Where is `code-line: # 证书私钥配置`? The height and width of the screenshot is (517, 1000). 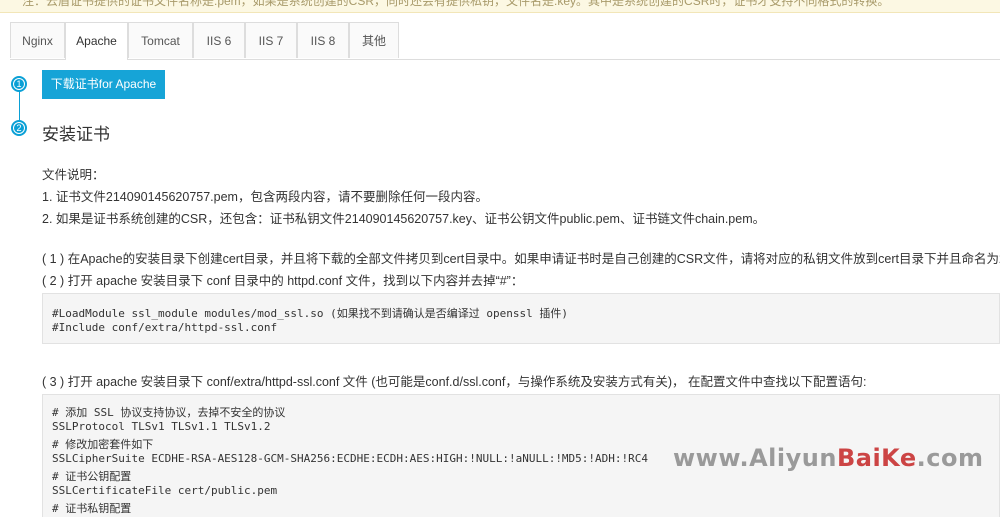 code-line: # 证书私钥配置 is located at coordinates (92, 508).